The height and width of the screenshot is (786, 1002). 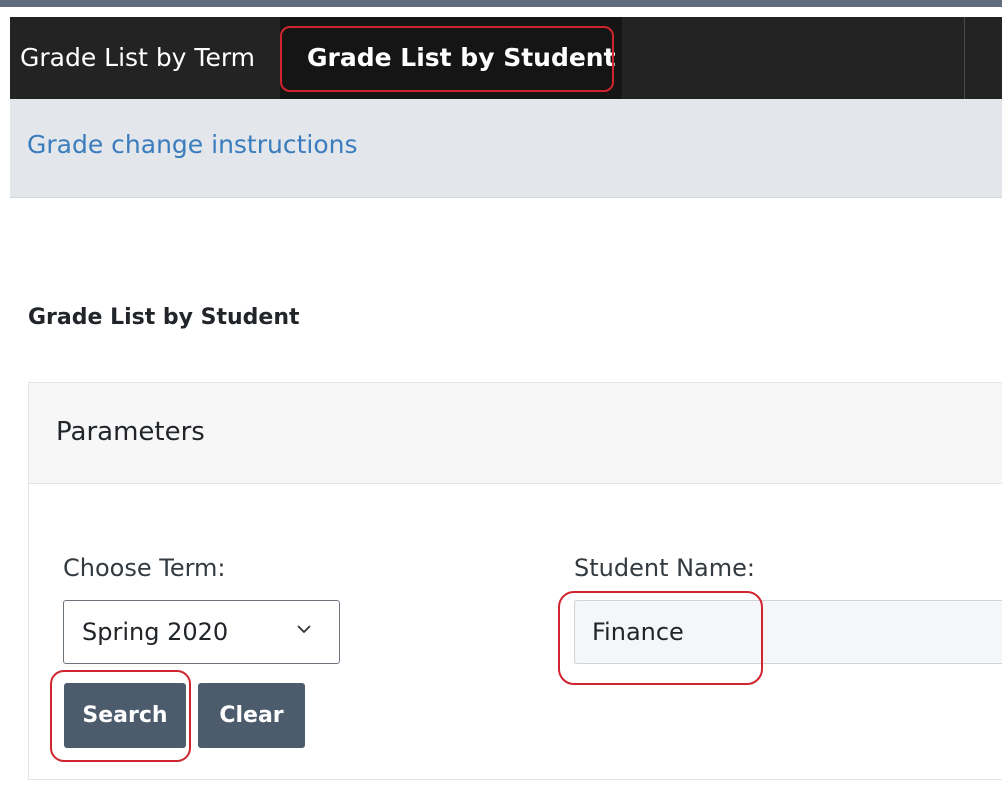 What do you see at coordinates (664, 568) in the screenshot?
I see `student-name-label: Student Name:` at bounding box center [664, 568].